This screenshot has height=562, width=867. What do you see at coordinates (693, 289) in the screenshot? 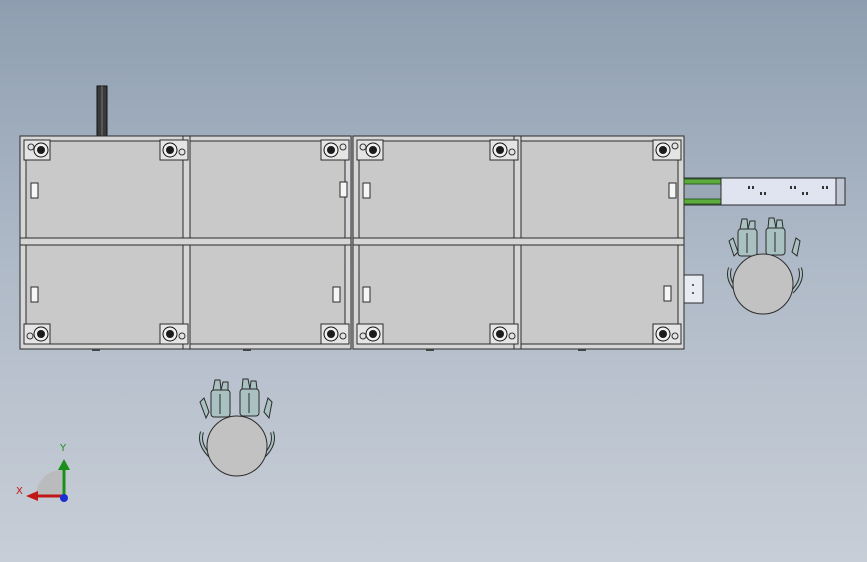
I see `conveyor-bracket` at bounding box center [693, 289].